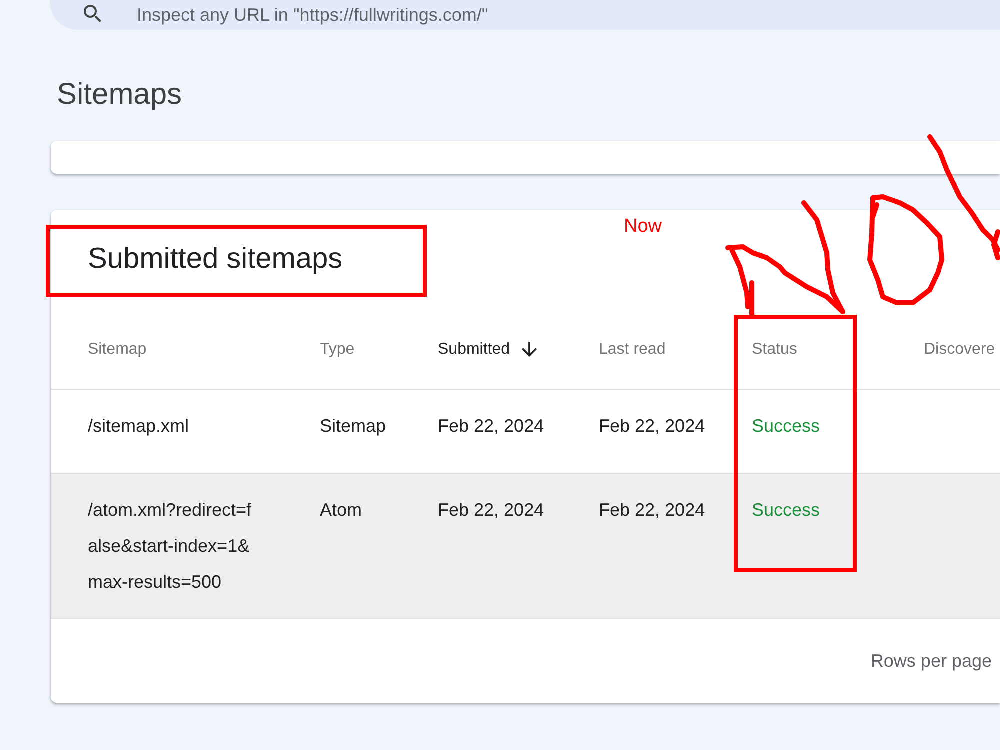 This screenshot has height=750, width=1000. I want to click on card-title: Submitted sitemaps, so click(215, 259).